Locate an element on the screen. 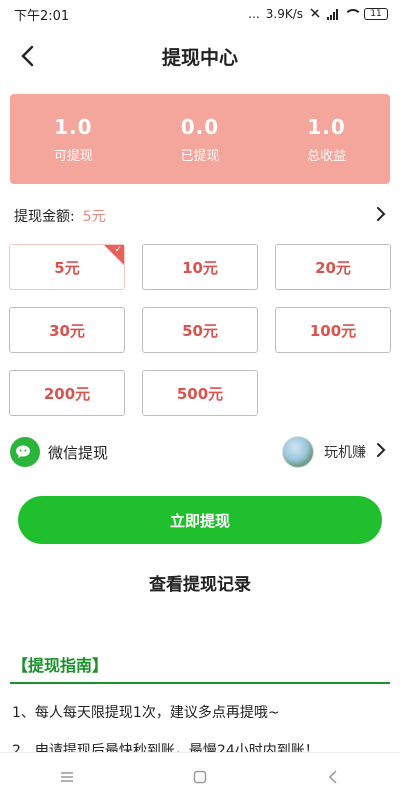  amount-option-label: 100元 is located at coordinates (333, 330).